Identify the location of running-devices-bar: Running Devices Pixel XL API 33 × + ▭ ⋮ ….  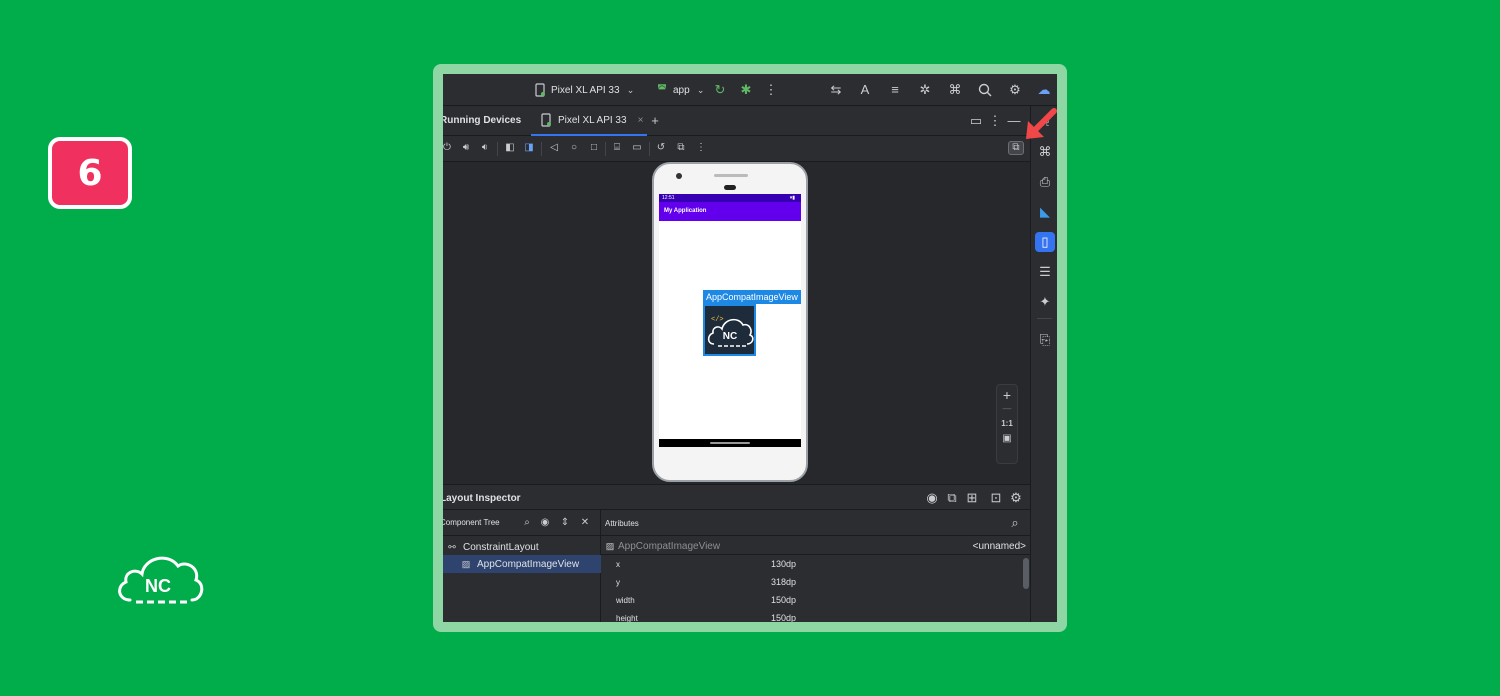
(736, 121).